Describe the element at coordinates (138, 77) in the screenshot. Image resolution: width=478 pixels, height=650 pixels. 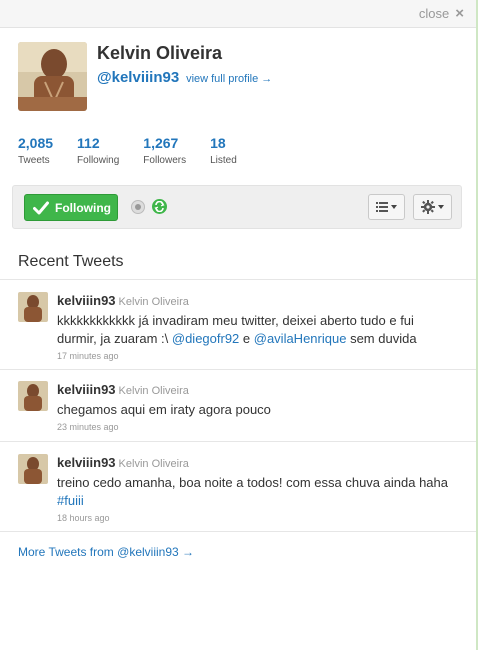
I see `profile-handle: @kelviiin93` at that location.